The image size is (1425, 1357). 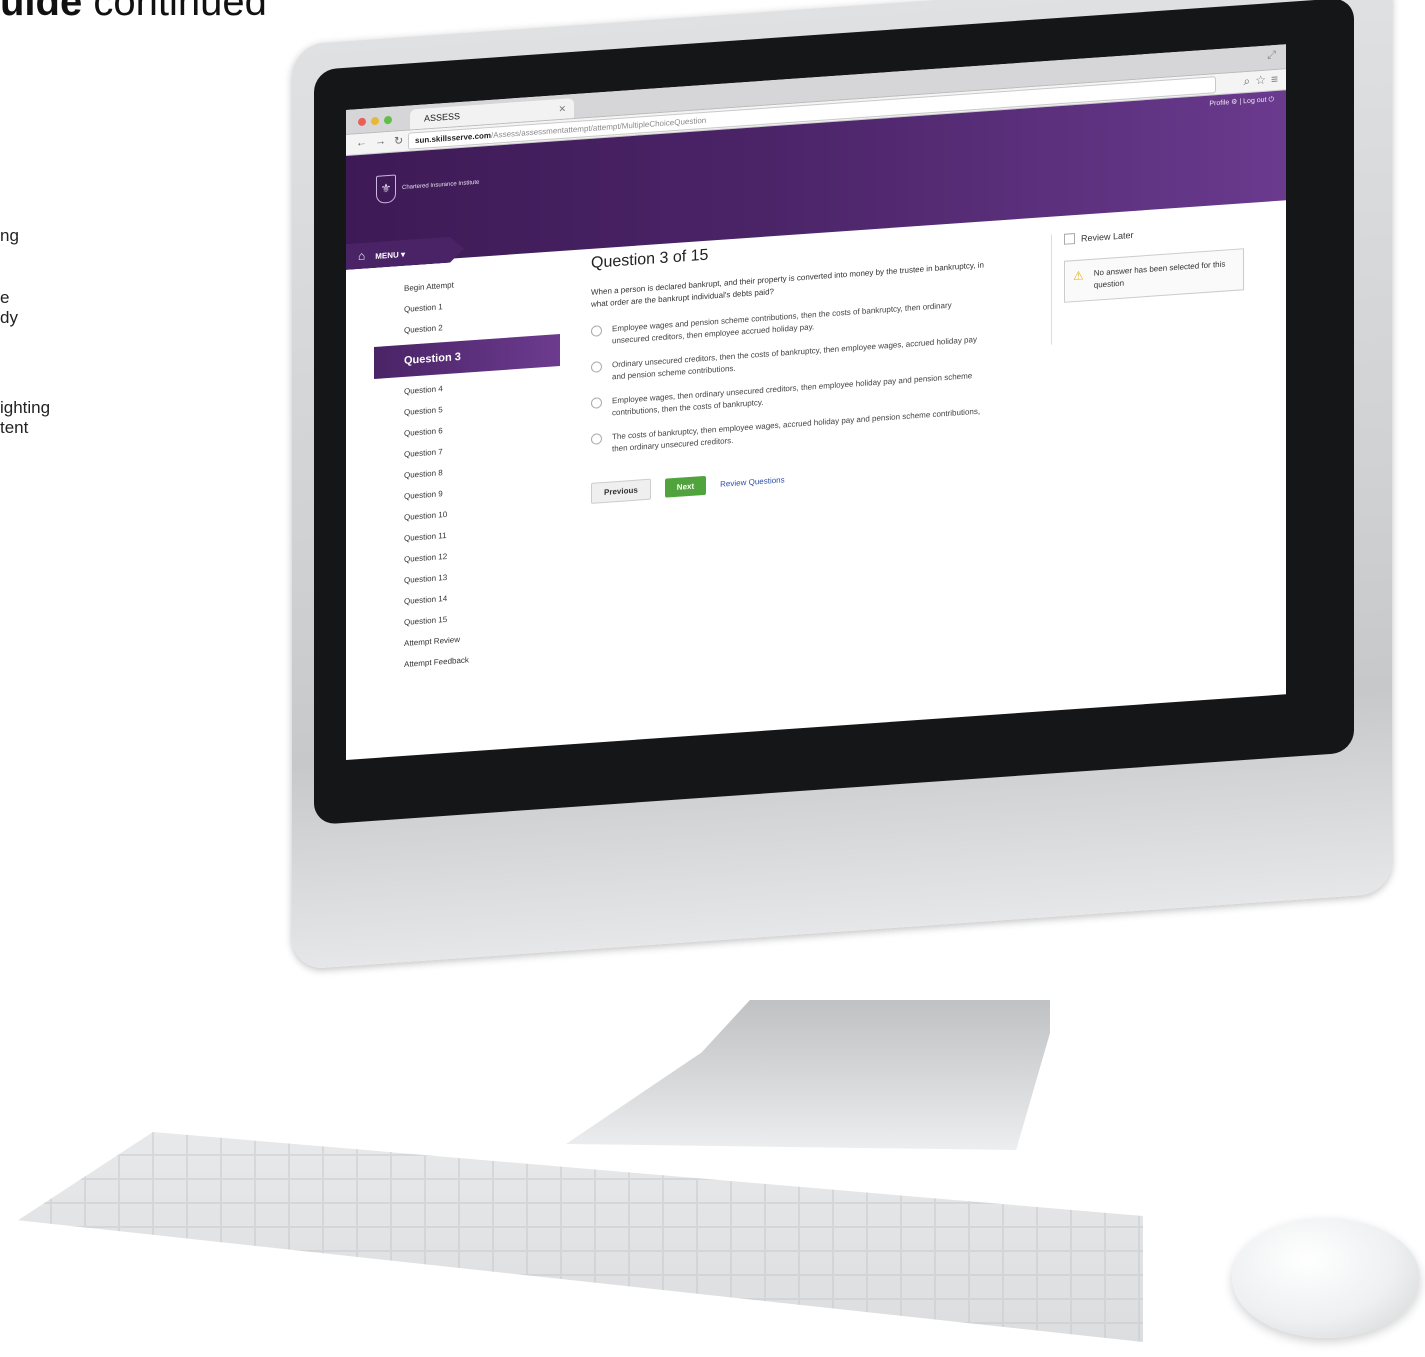 What do you see at coordinates (685, 486) in the screenshot?
I see `next-button: Next` at bounding box center [685, 486].